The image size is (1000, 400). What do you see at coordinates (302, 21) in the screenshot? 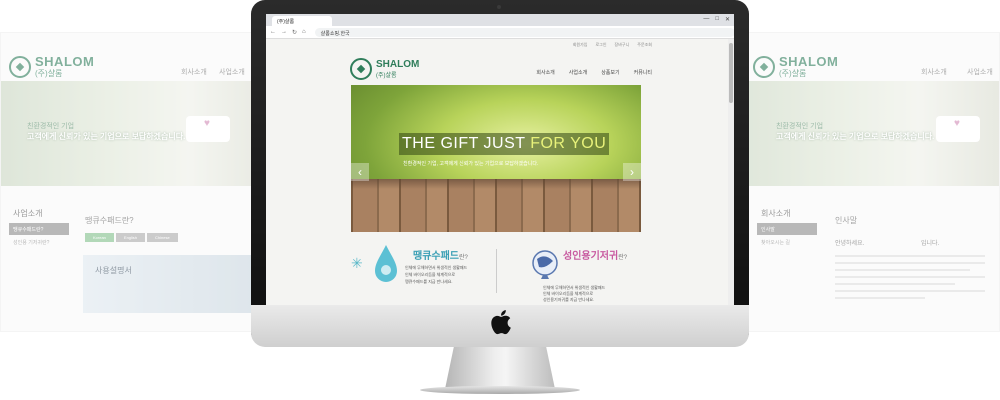
I see `browser-tab: (주)샬롬` at bounding box center [302, 21].